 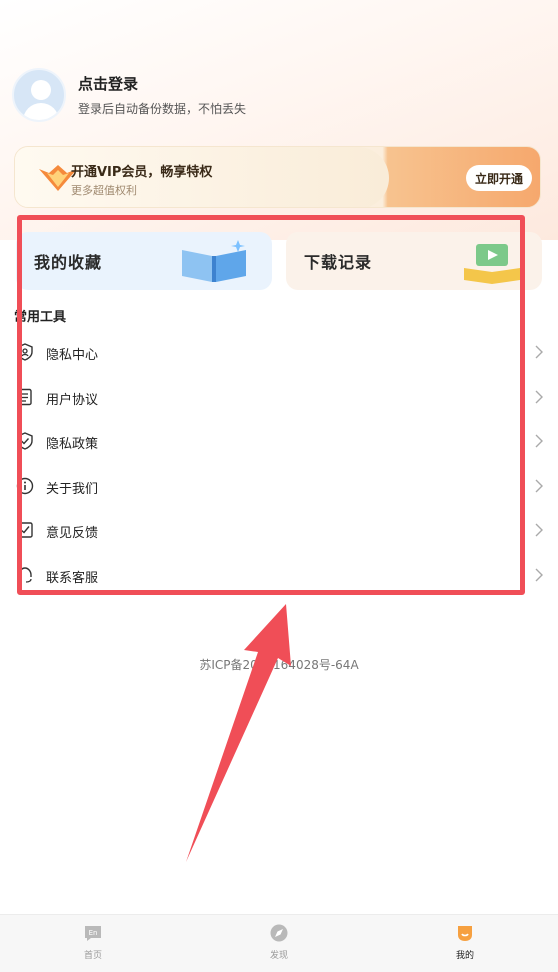 I want to click on avatar, so click(x=39, y=95).